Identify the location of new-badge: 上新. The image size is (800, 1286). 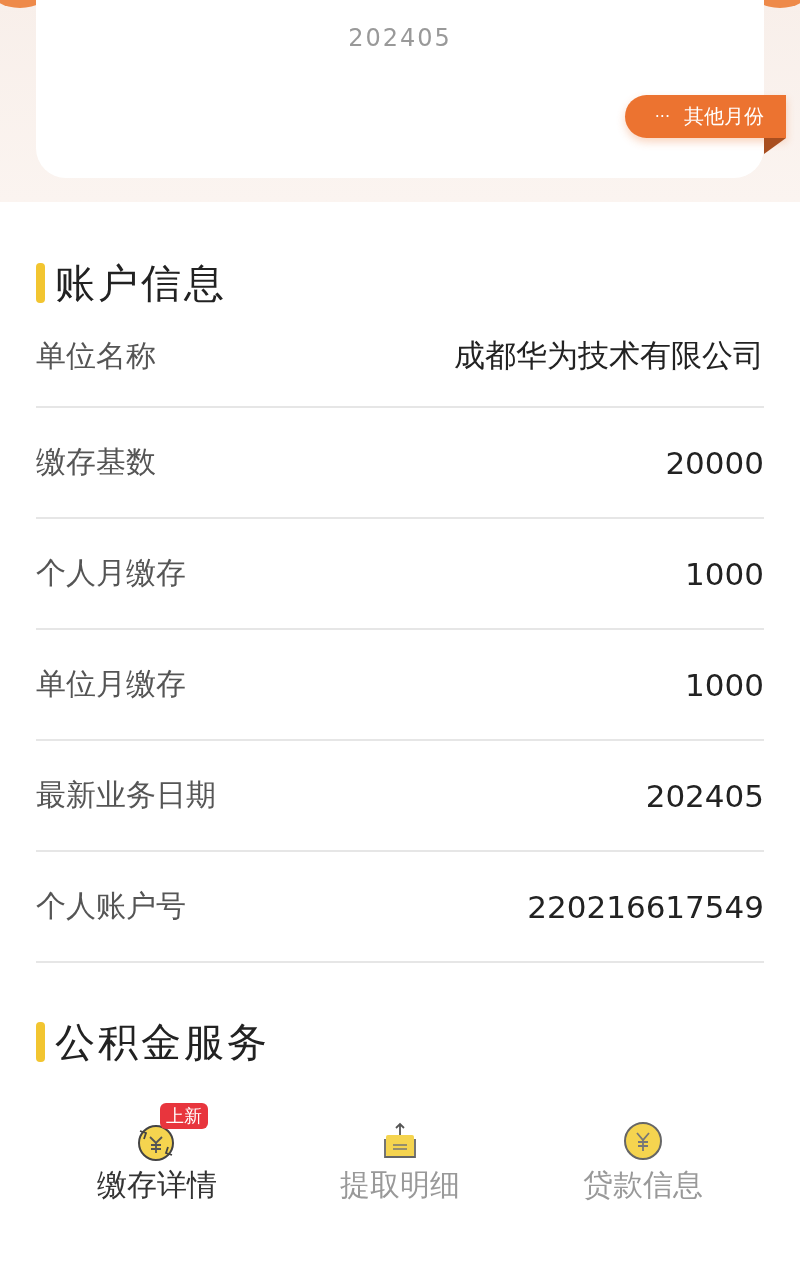
(183, 1116).